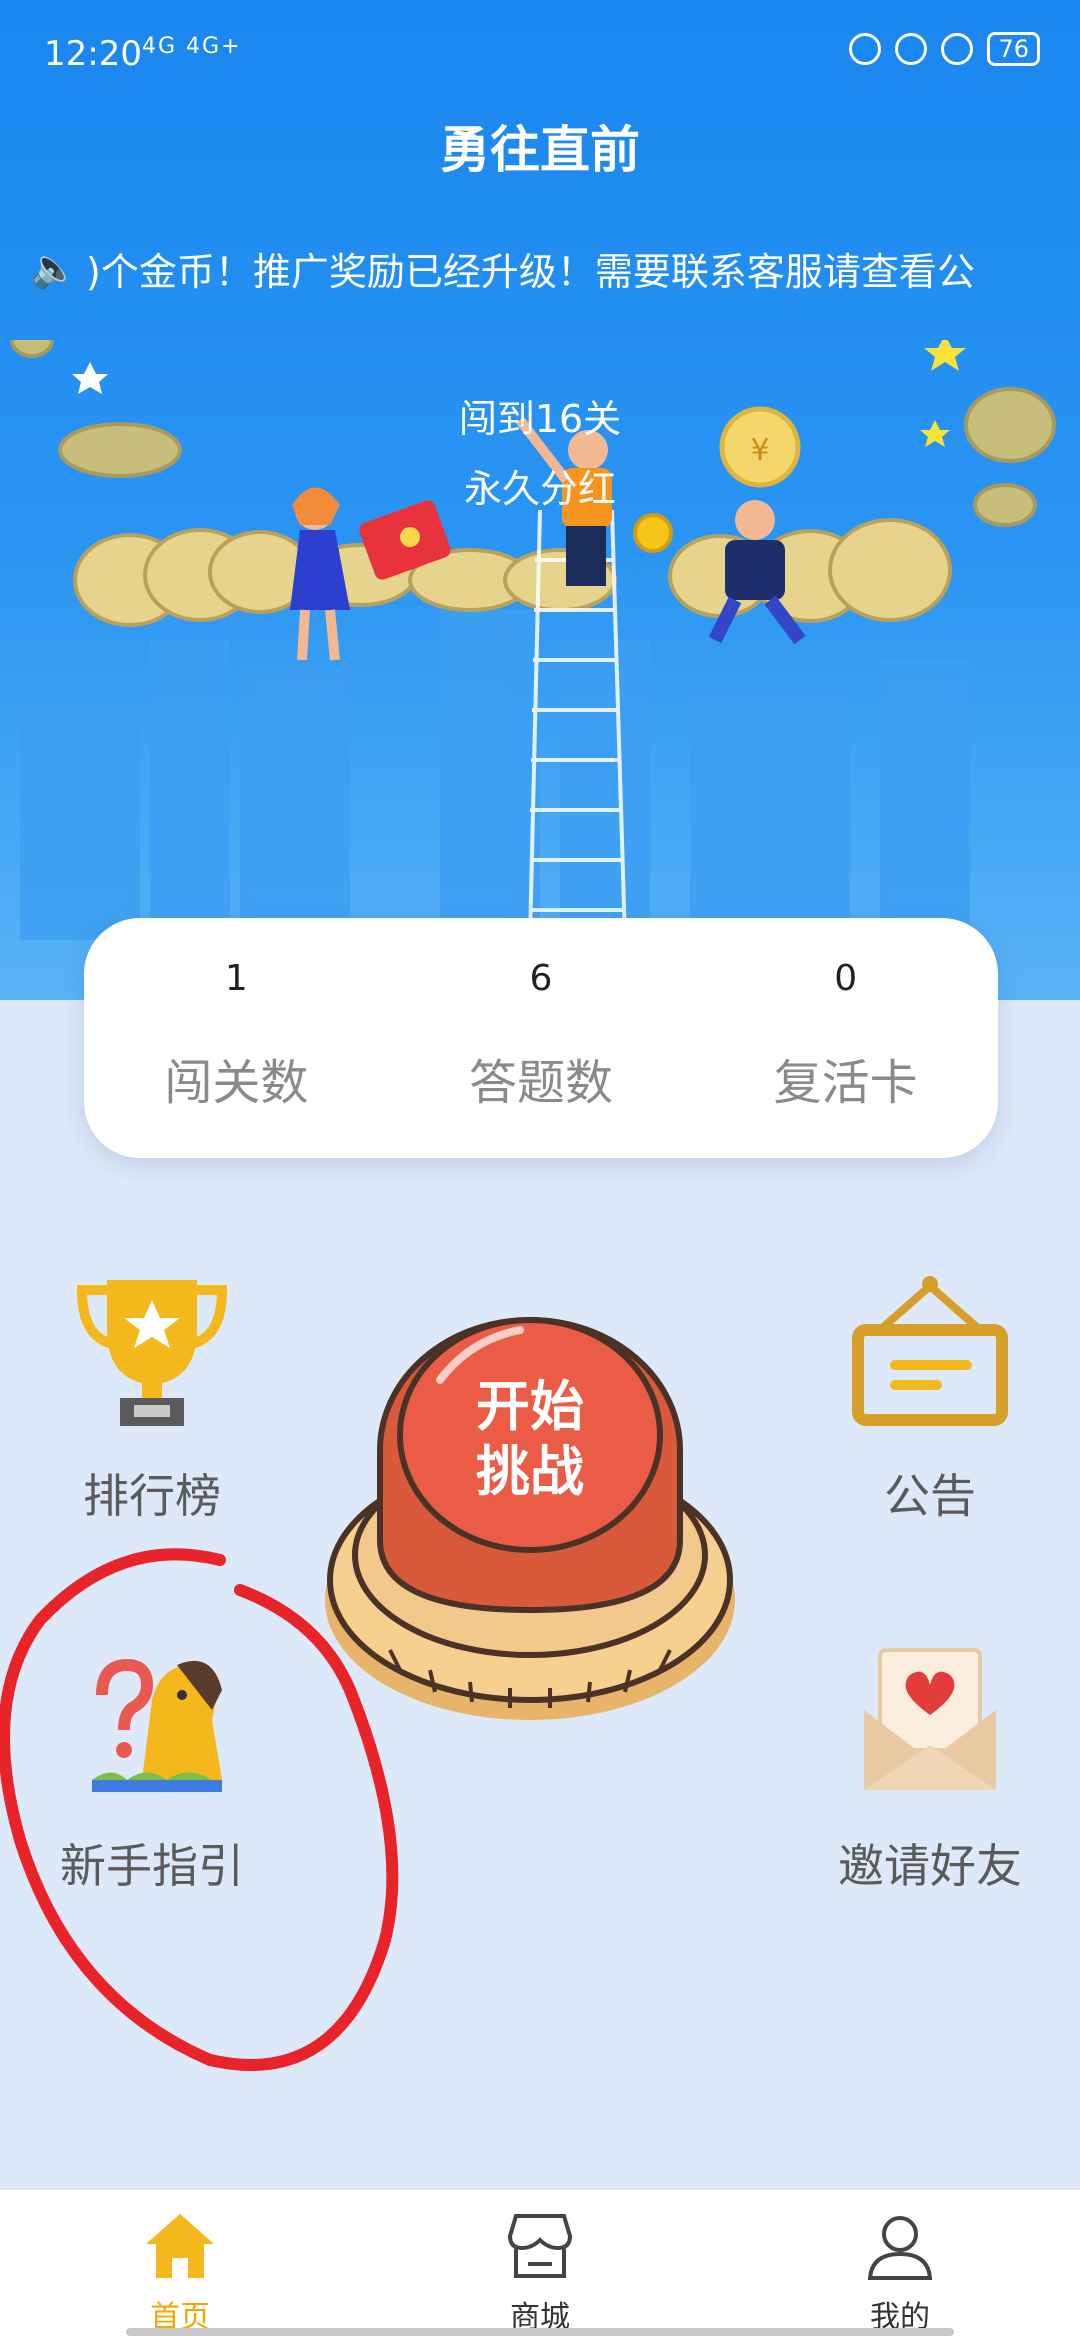  I want to click on speaker-icon: 🔈, so click(54, 267).